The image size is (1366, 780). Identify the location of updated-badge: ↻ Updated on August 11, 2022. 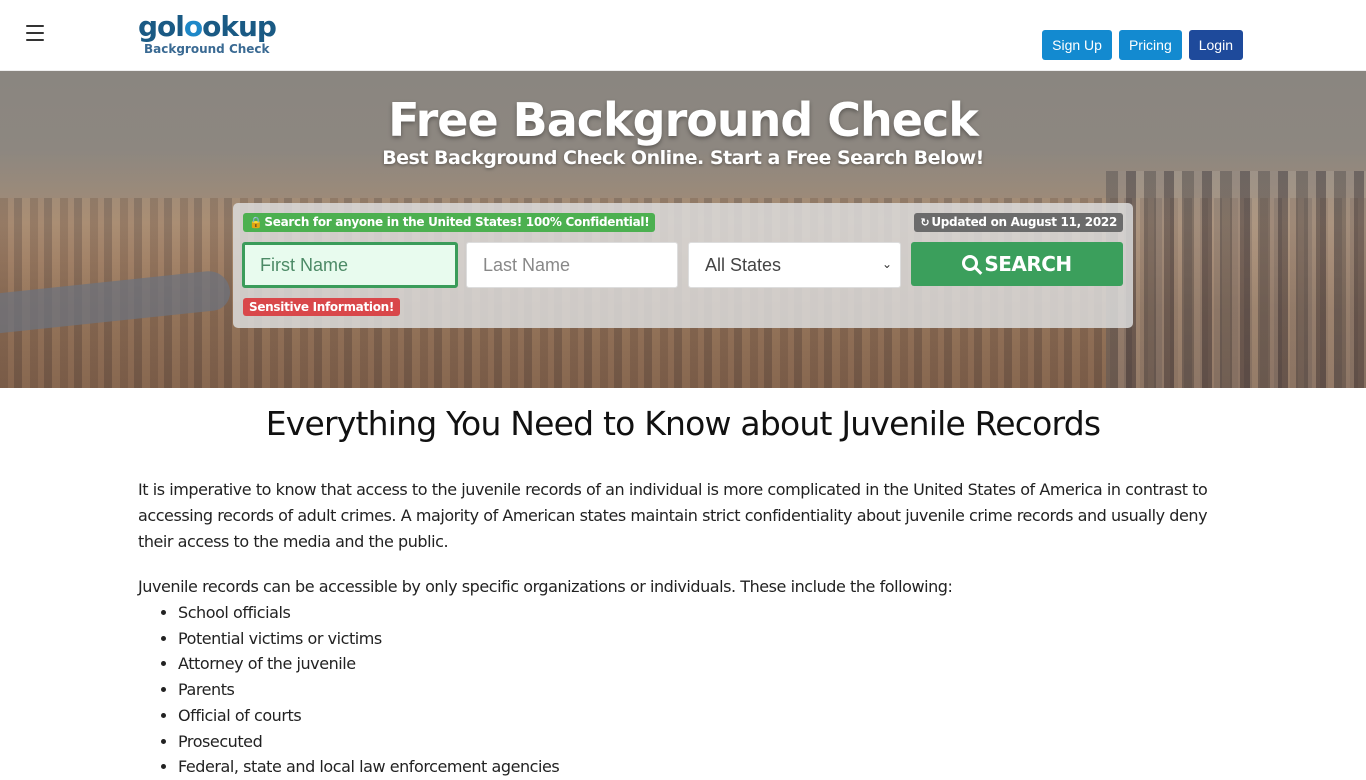
(1018, 222).